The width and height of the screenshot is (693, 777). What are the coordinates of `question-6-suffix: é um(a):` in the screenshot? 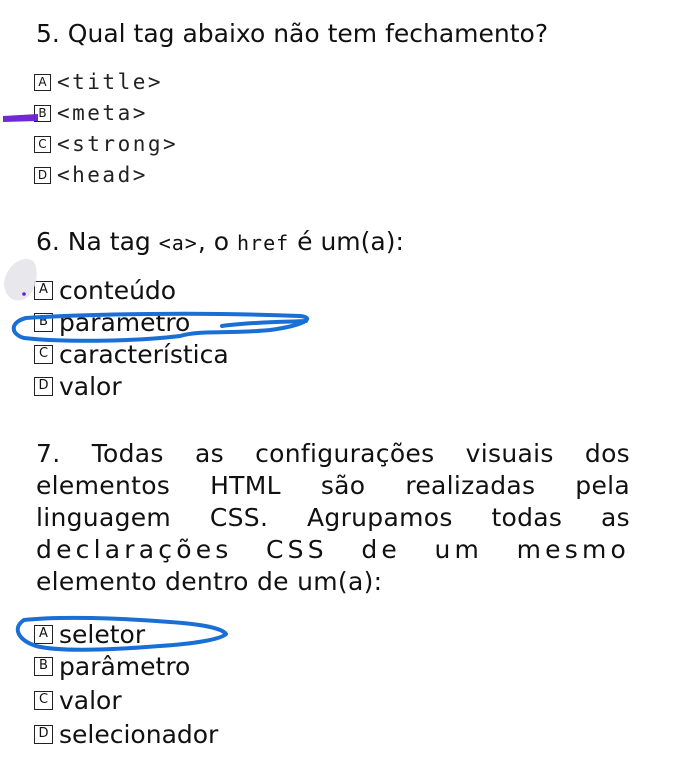 It's located at (350, 241).